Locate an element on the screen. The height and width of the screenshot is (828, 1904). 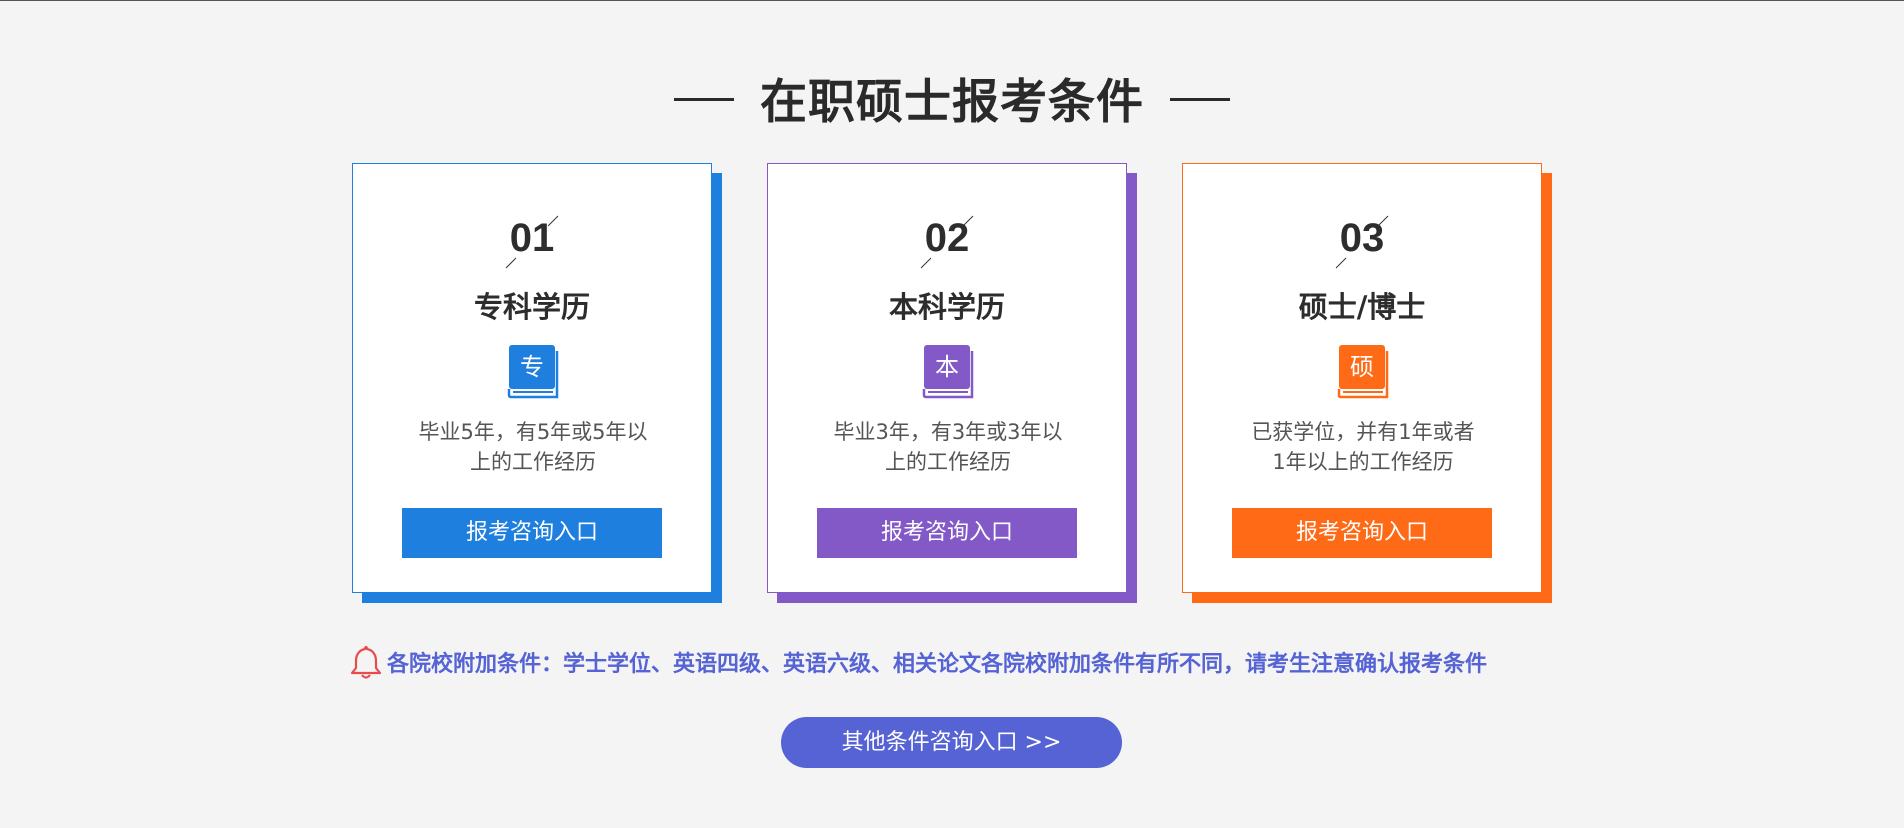
bell-icon is located at coordinates (366, 662).